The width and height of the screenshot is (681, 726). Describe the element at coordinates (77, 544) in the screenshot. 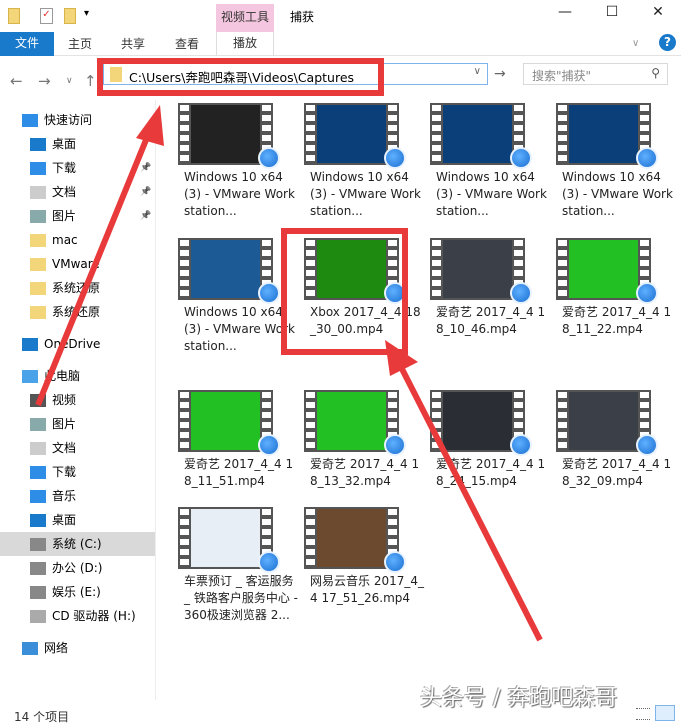

I see `sidebar-item: 系统 (C:)` at that location.